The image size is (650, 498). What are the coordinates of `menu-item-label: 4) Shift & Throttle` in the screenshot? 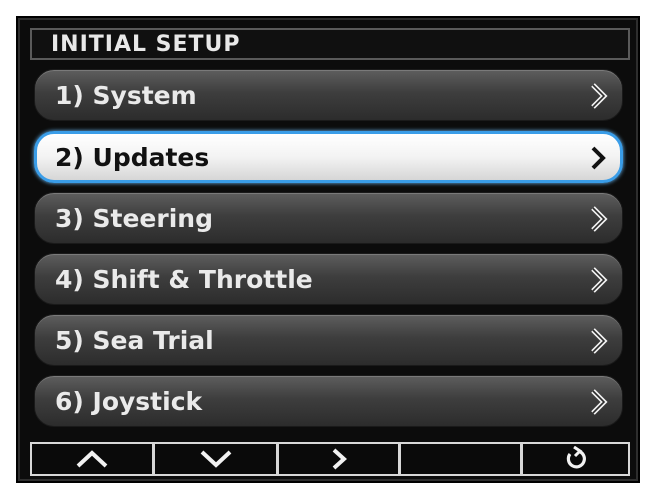 It's located at (184, 279).